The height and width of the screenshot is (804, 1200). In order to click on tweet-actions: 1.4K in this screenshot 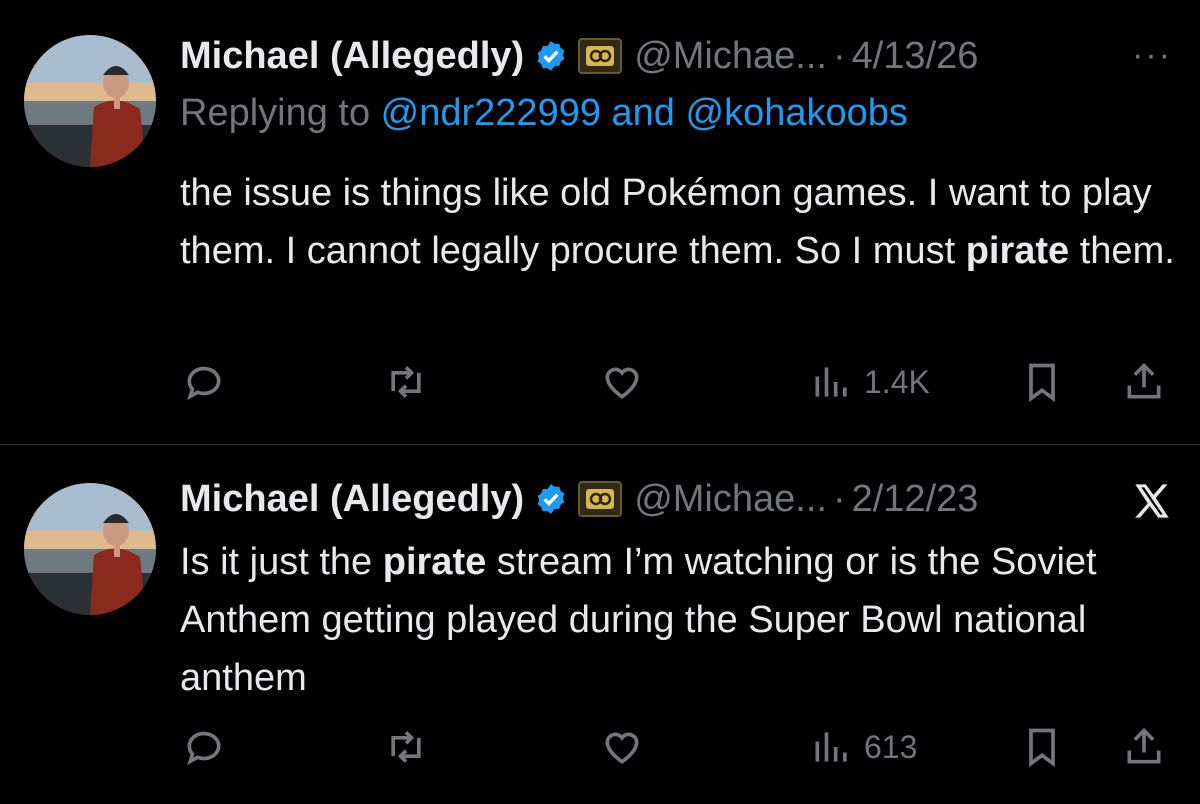, I will do `click(680, 382)`.